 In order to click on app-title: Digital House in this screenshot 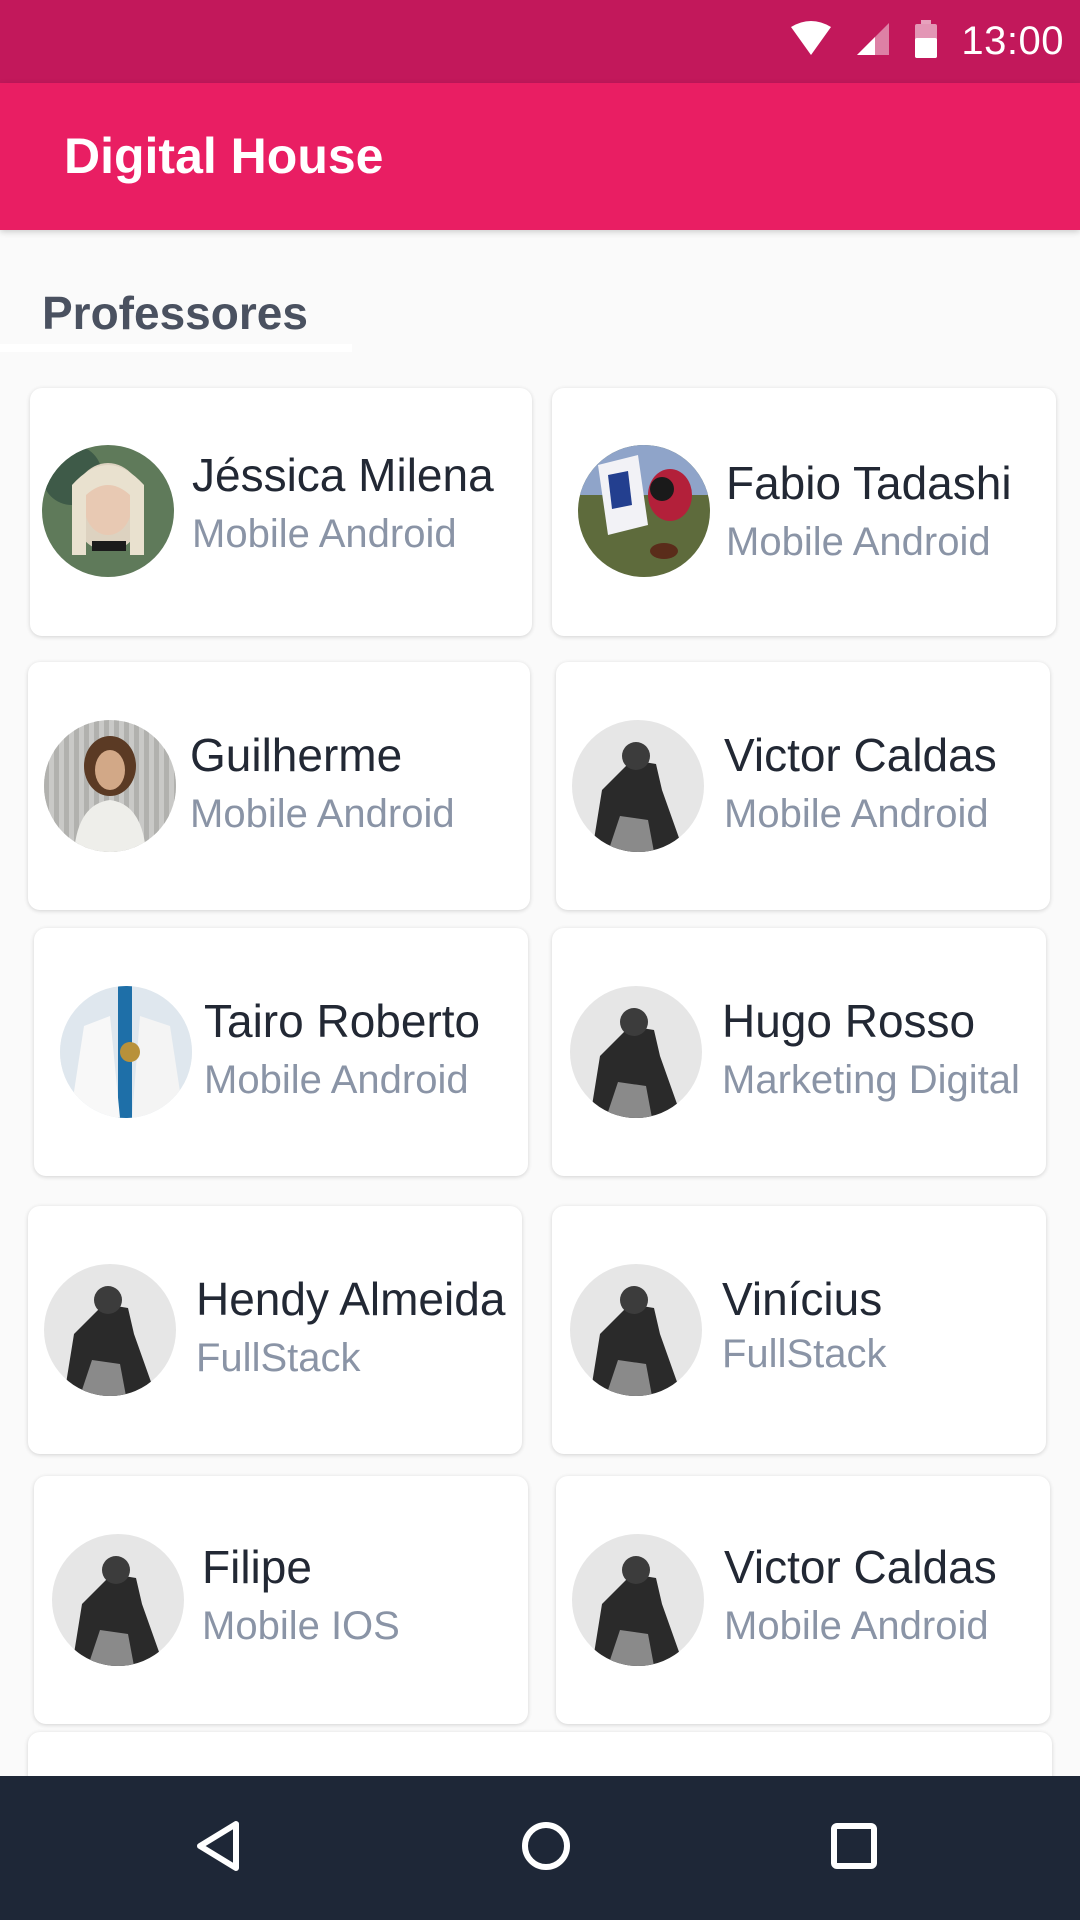, I will do `click(224, 156)`.